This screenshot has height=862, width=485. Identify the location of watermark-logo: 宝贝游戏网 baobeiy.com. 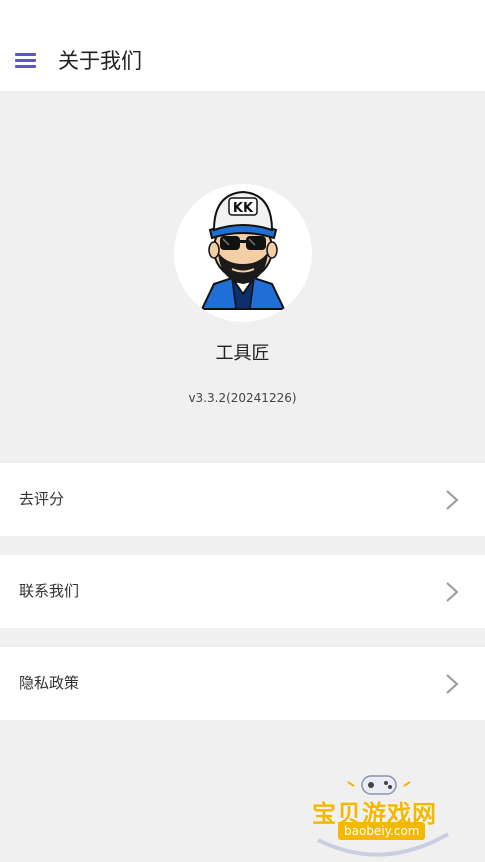
(383, 815).